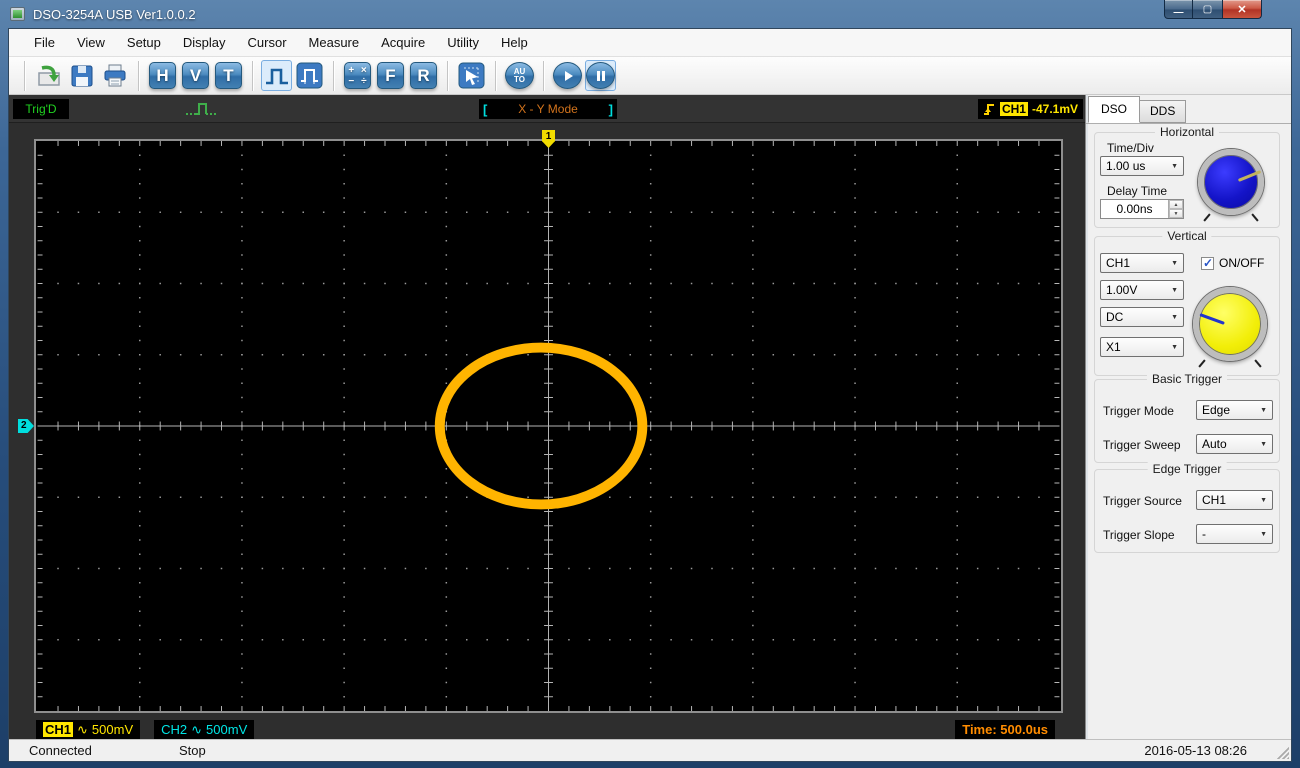 The width and height of the screenshot is (1300, 768). What do you see at coordinates (26, 426) in the screenshot?
I see `ch2-position-marker: 2` at bounding box center [26, 426].